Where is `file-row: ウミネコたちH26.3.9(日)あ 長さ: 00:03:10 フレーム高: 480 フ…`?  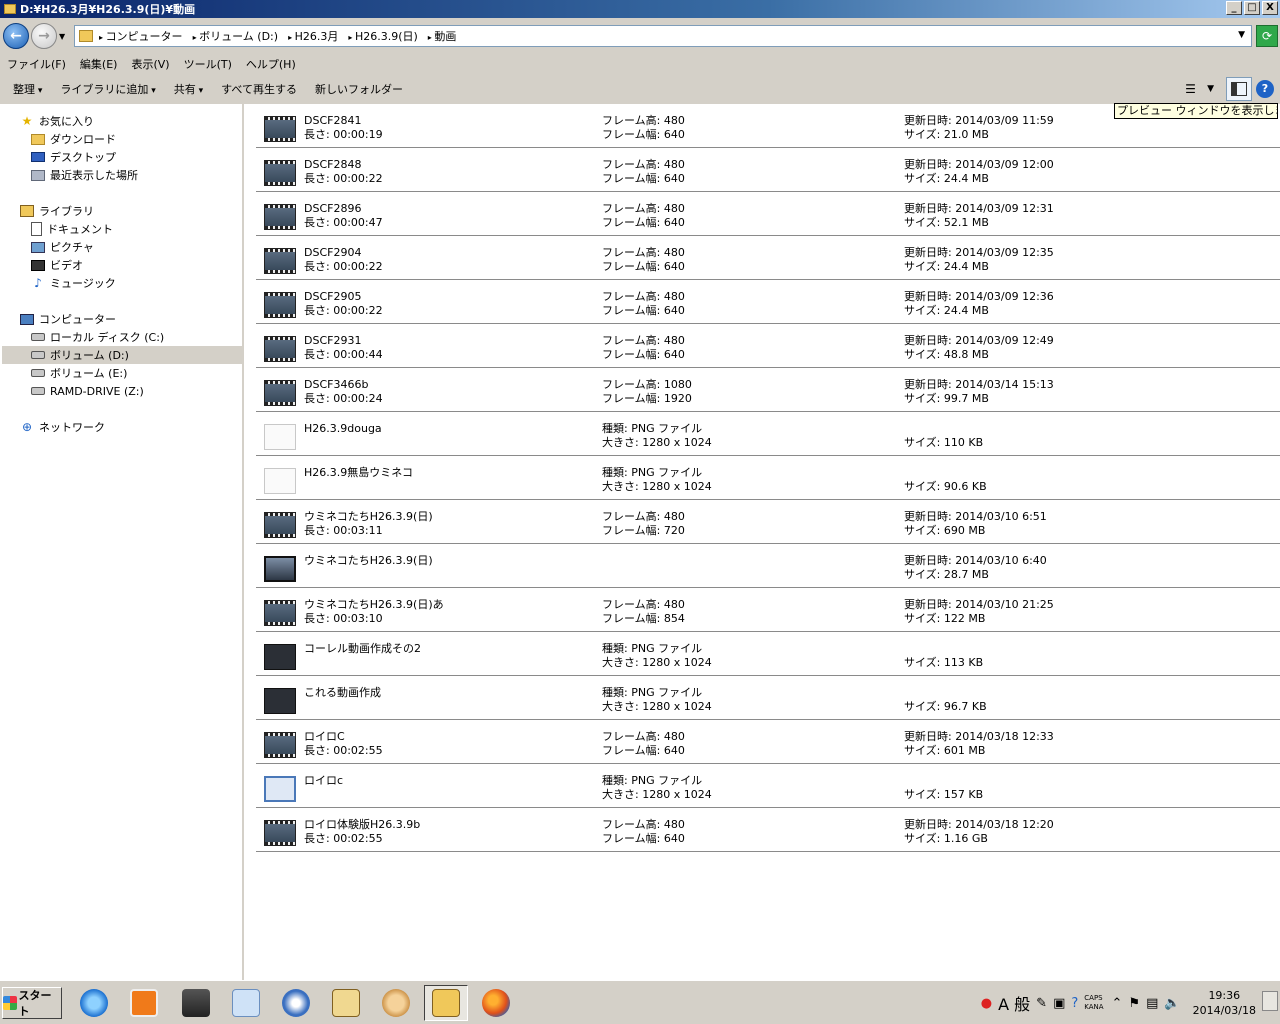 file-row: ウミネコたちH26.3.9(日)あ 長さ: 00:03:10 フレーム高: 480 フ… is located at coordinates (768, 610).